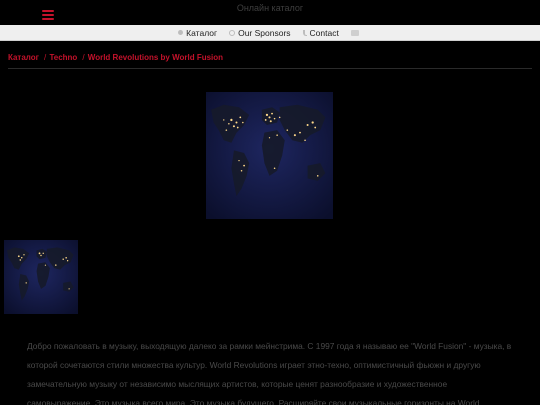 The image size is (540, 405). I want to click on nav-item-contact-label: Contact, so click(324, 32).